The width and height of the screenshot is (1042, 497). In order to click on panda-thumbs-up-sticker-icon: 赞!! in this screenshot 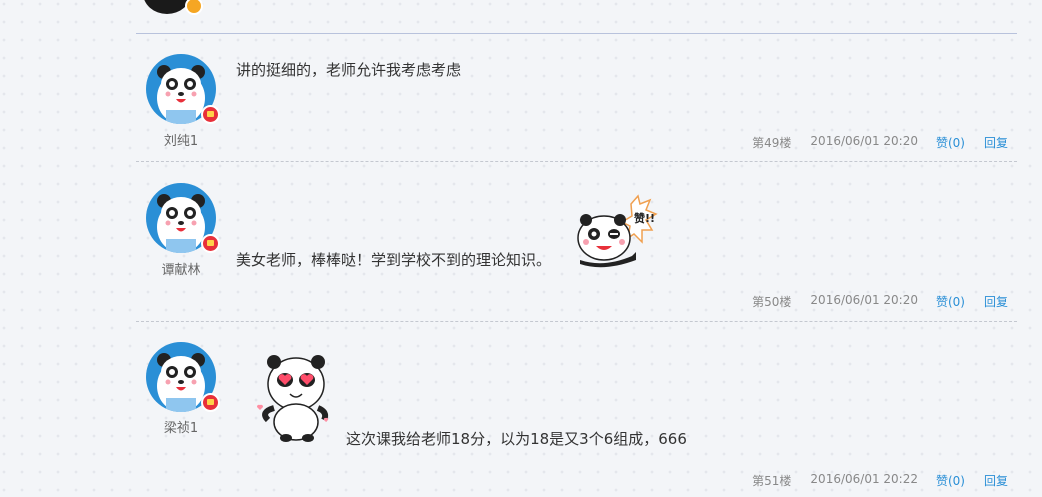, I will do `click(621, 231)`.